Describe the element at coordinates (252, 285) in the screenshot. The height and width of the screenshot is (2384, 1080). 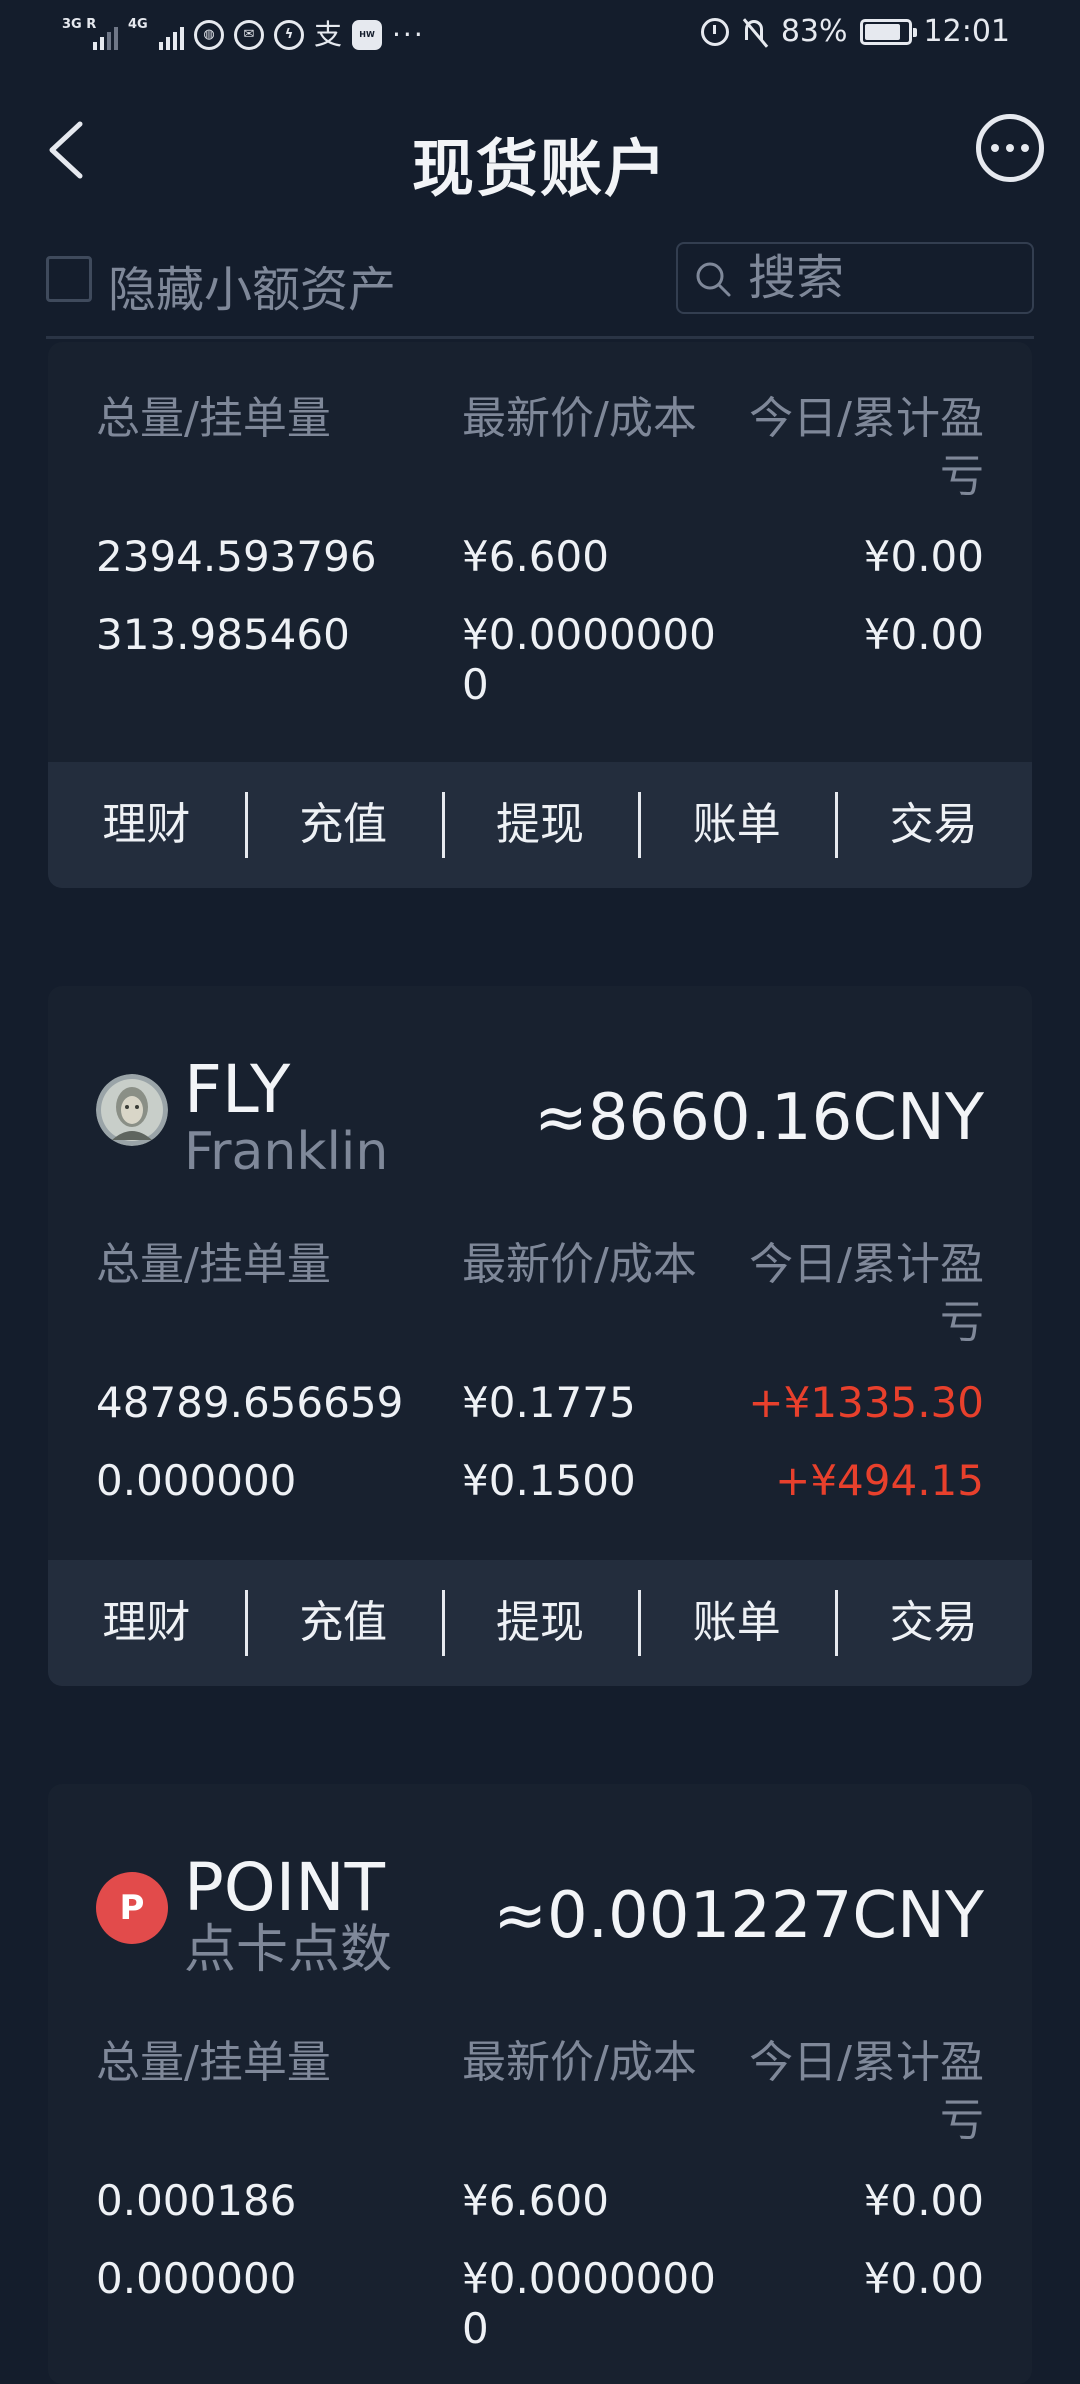
I see `hide-small-assets-label: 隐藏小额资产` at that location.